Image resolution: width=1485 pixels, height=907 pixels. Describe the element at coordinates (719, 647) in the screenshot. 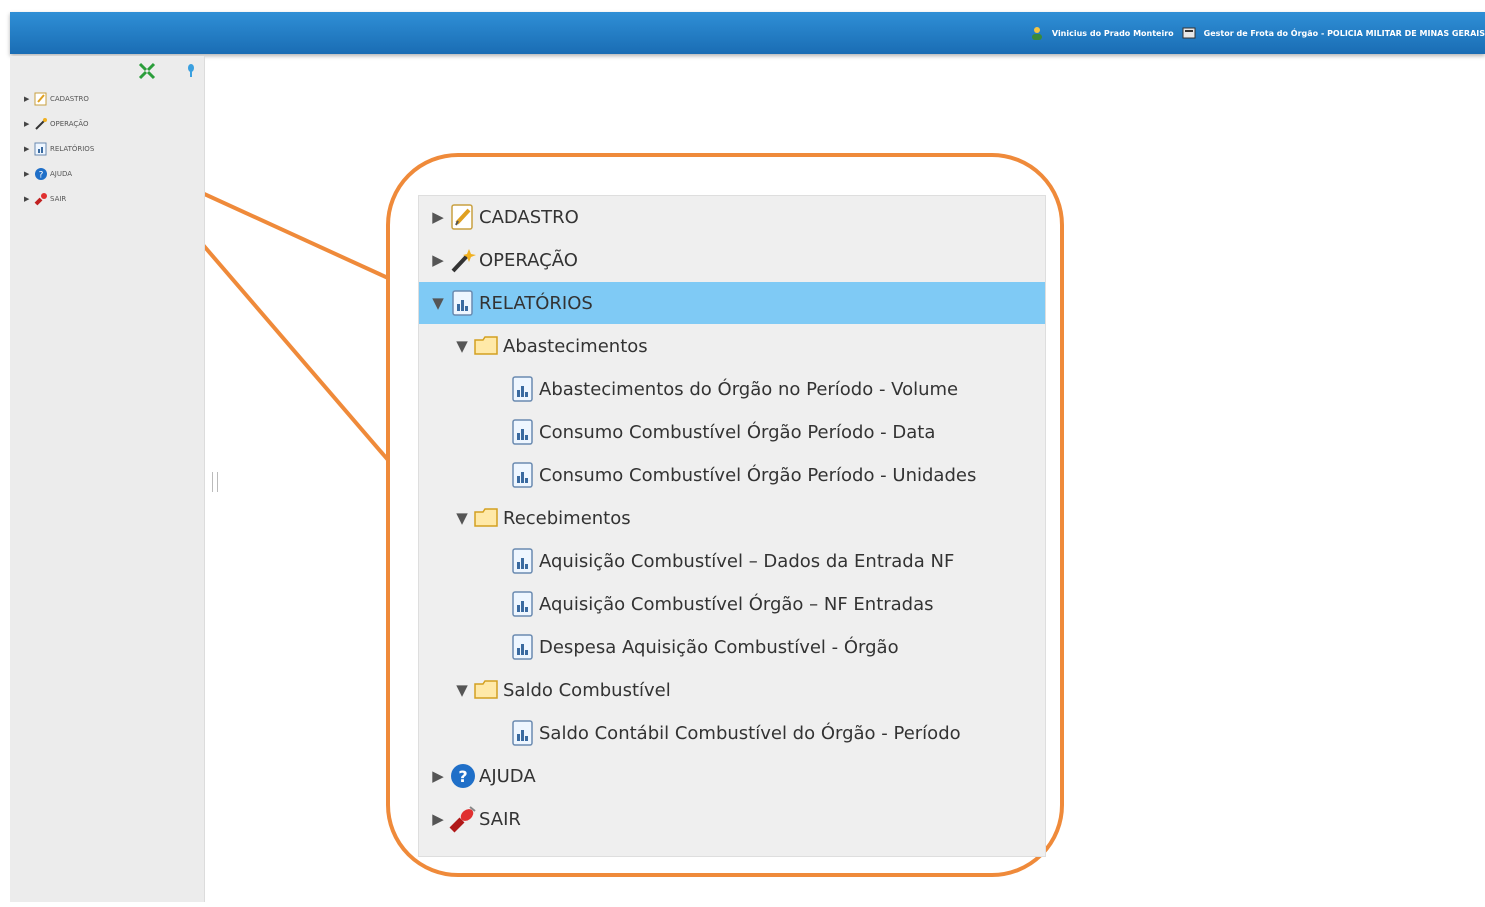

I see `report-label: Despesa Aquisição Combustível - Órgão` at that location.